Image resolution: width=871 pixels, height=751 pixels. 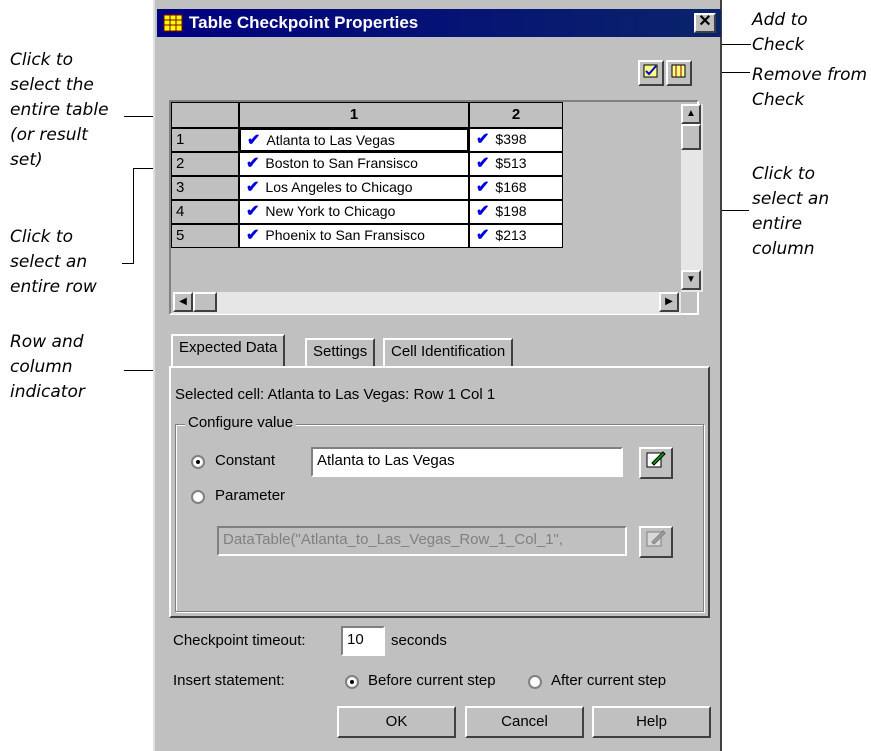 What do you see at coordinates (516, 236) in the screenshot?
I see `table-cell: ✔ $213` at bounding box center [516, 236].